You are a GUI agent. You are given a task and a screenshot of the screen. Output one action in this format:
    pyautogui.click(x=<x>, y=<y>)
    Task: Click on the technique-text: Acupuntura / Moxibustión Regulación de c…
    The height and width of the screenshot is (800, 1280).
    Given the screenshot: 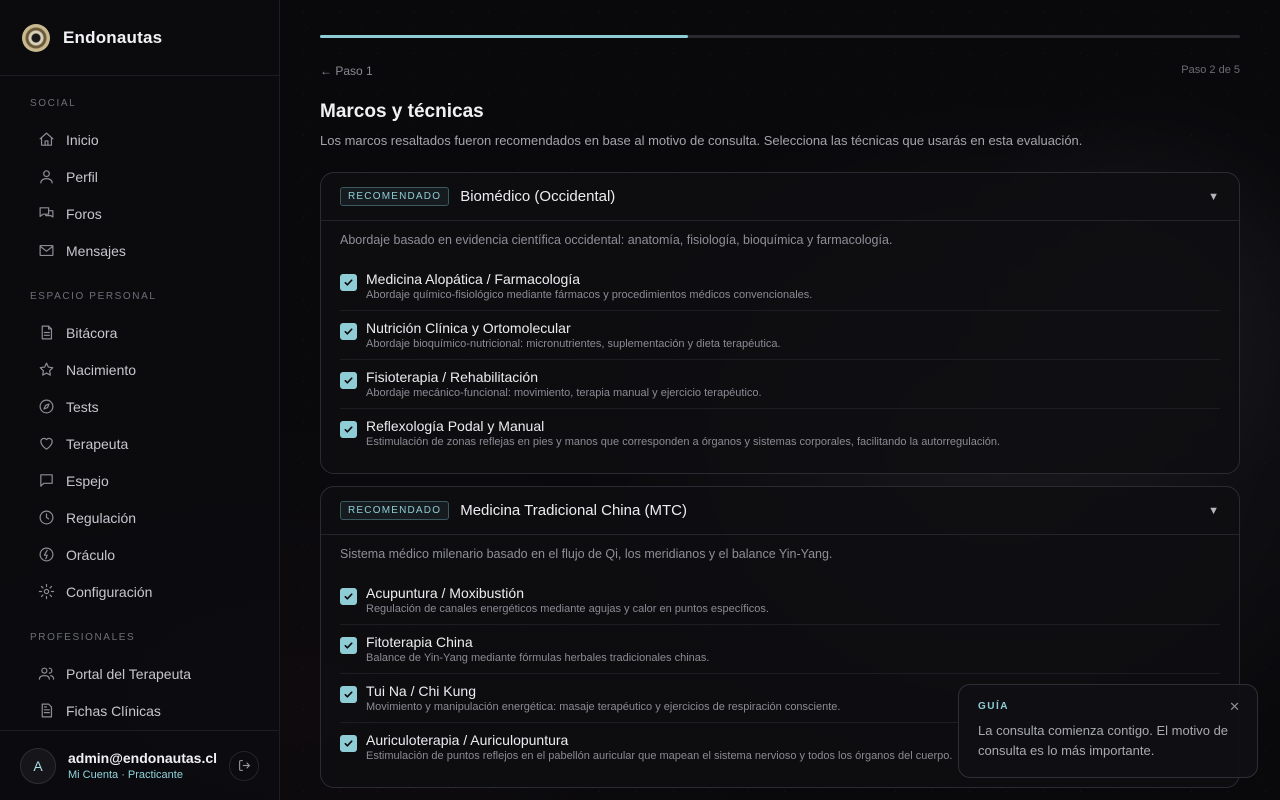 What is the action you would take?
    pyautogui.click(x=567, y=600)
    